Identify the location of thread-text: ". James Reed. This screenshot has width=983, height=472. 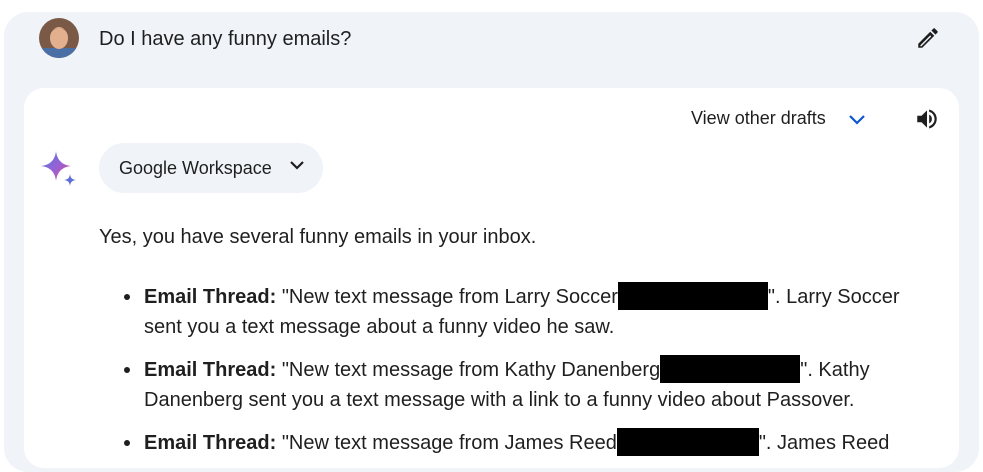
(824, 443).